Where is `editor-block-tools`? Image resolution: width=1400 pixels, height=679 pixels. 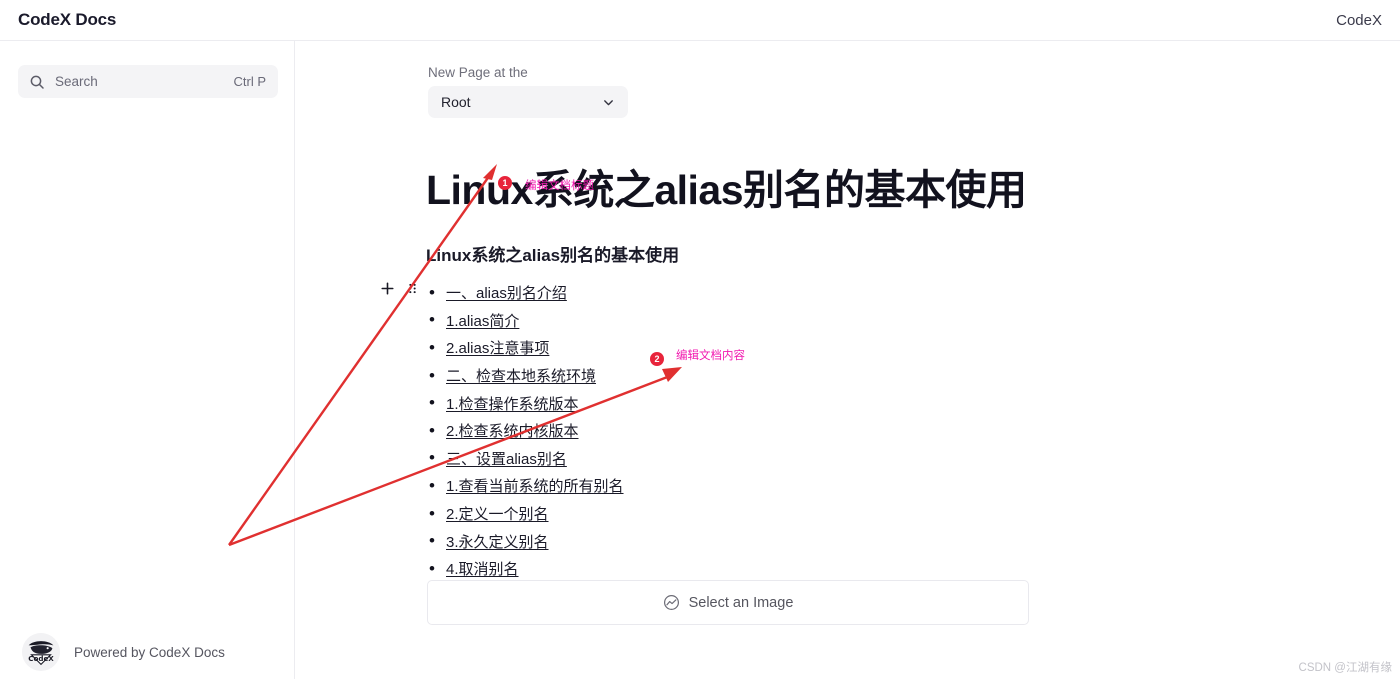 editor-block-tools is located at coordinates (398, 291).